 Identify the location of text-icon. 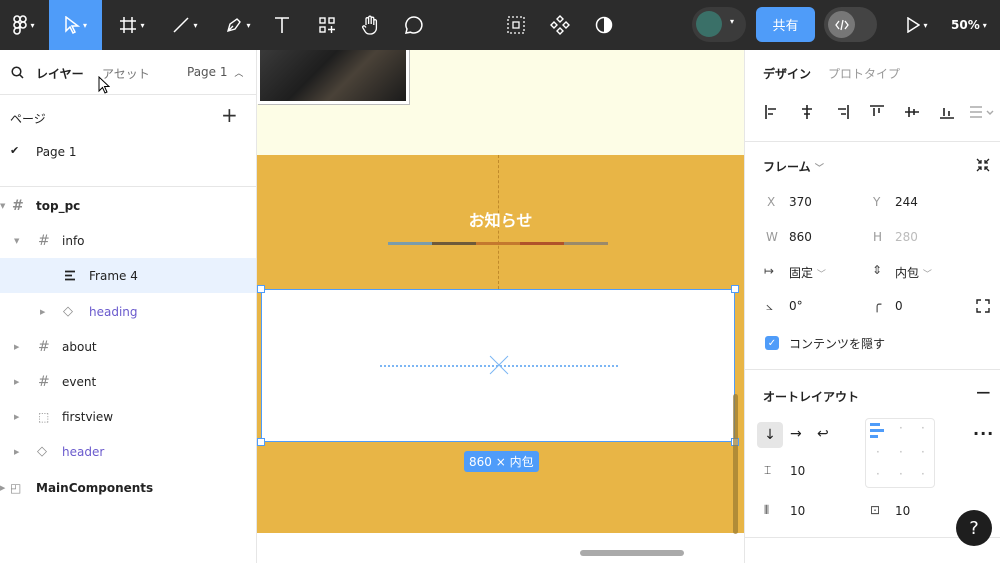
(282, 25).